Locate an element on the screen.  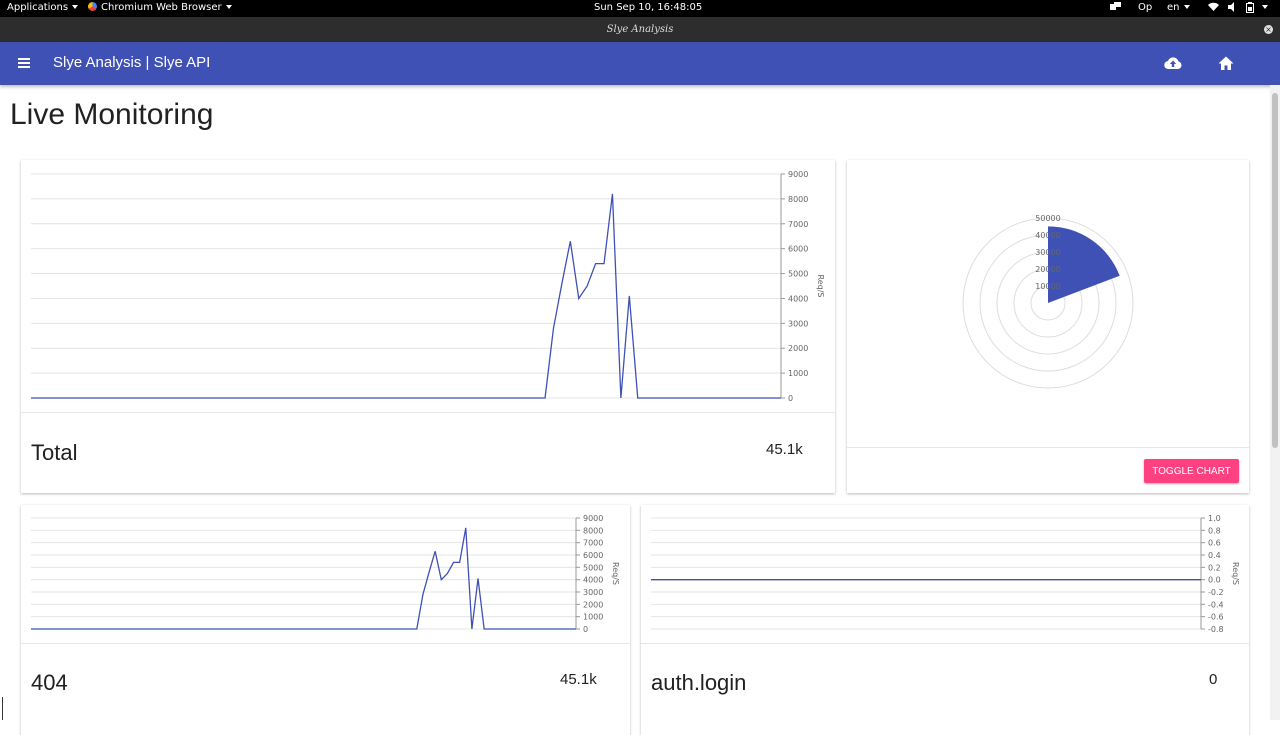
total-card-title: Total is located at coordinates (54, 452).